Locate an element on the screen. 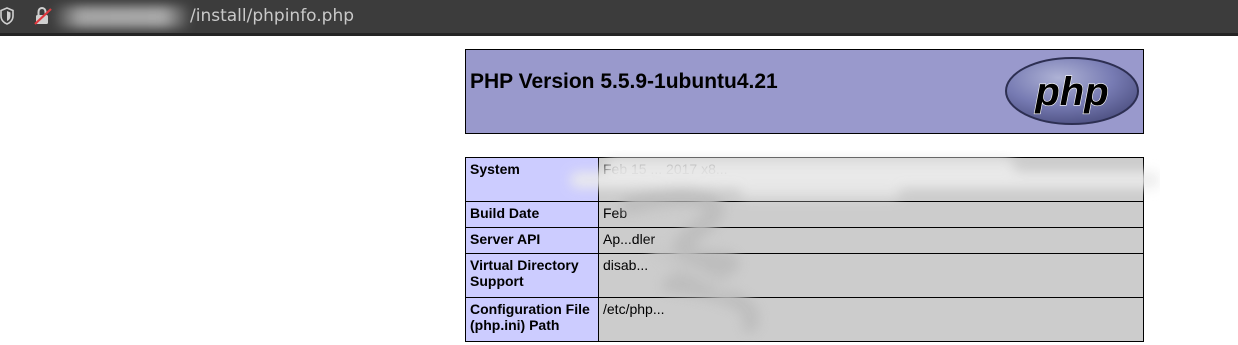 This screenshot has width=1238, height=345. insecure-lock-icon is located at coordinates (43, 16).